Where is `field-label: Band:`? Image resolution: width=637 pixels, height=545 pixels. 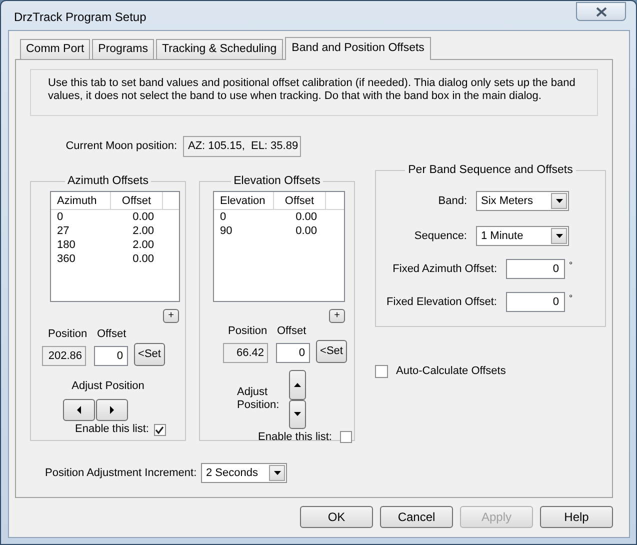 field-label: Band: is located at coordinates (452, 201).